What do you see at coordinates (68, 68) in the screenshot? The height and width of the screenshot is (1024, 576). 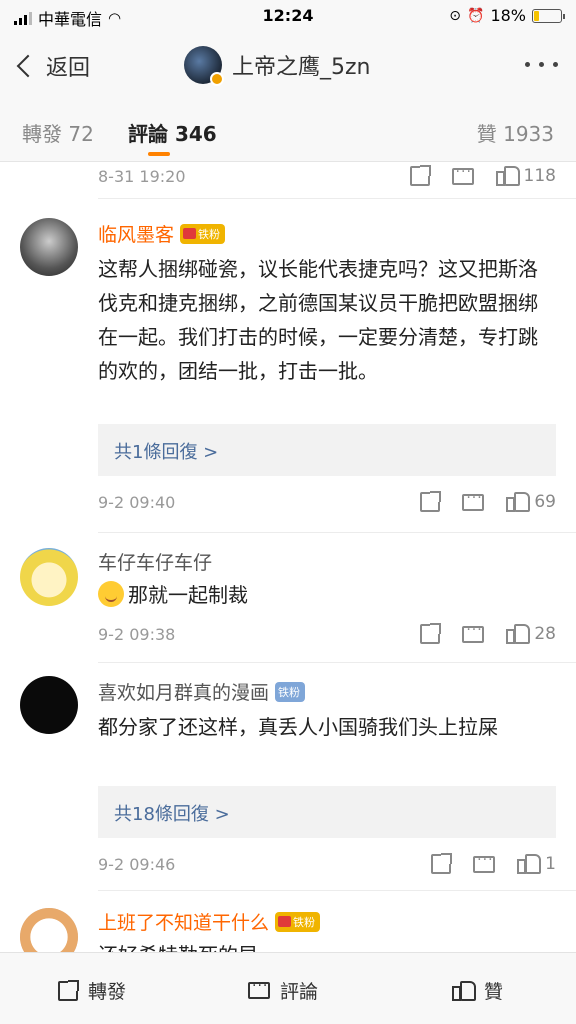 I see `back-label: 返回` at bounding box center [68, 68].